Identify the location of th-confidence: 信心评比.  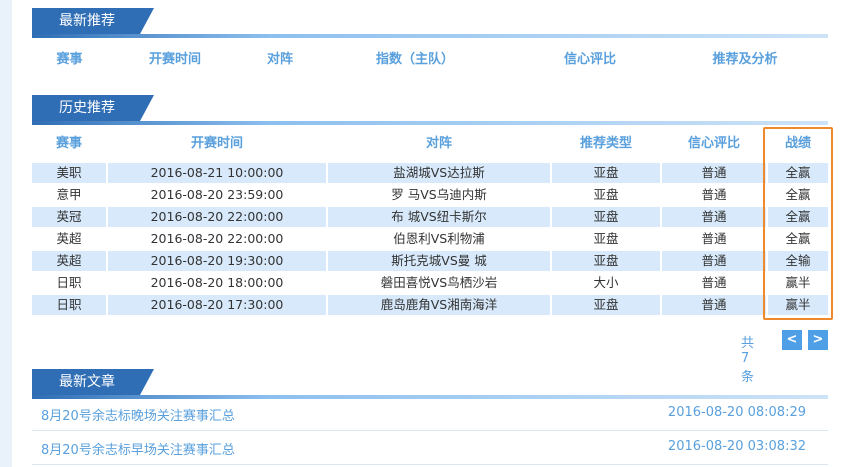
(713, 143).